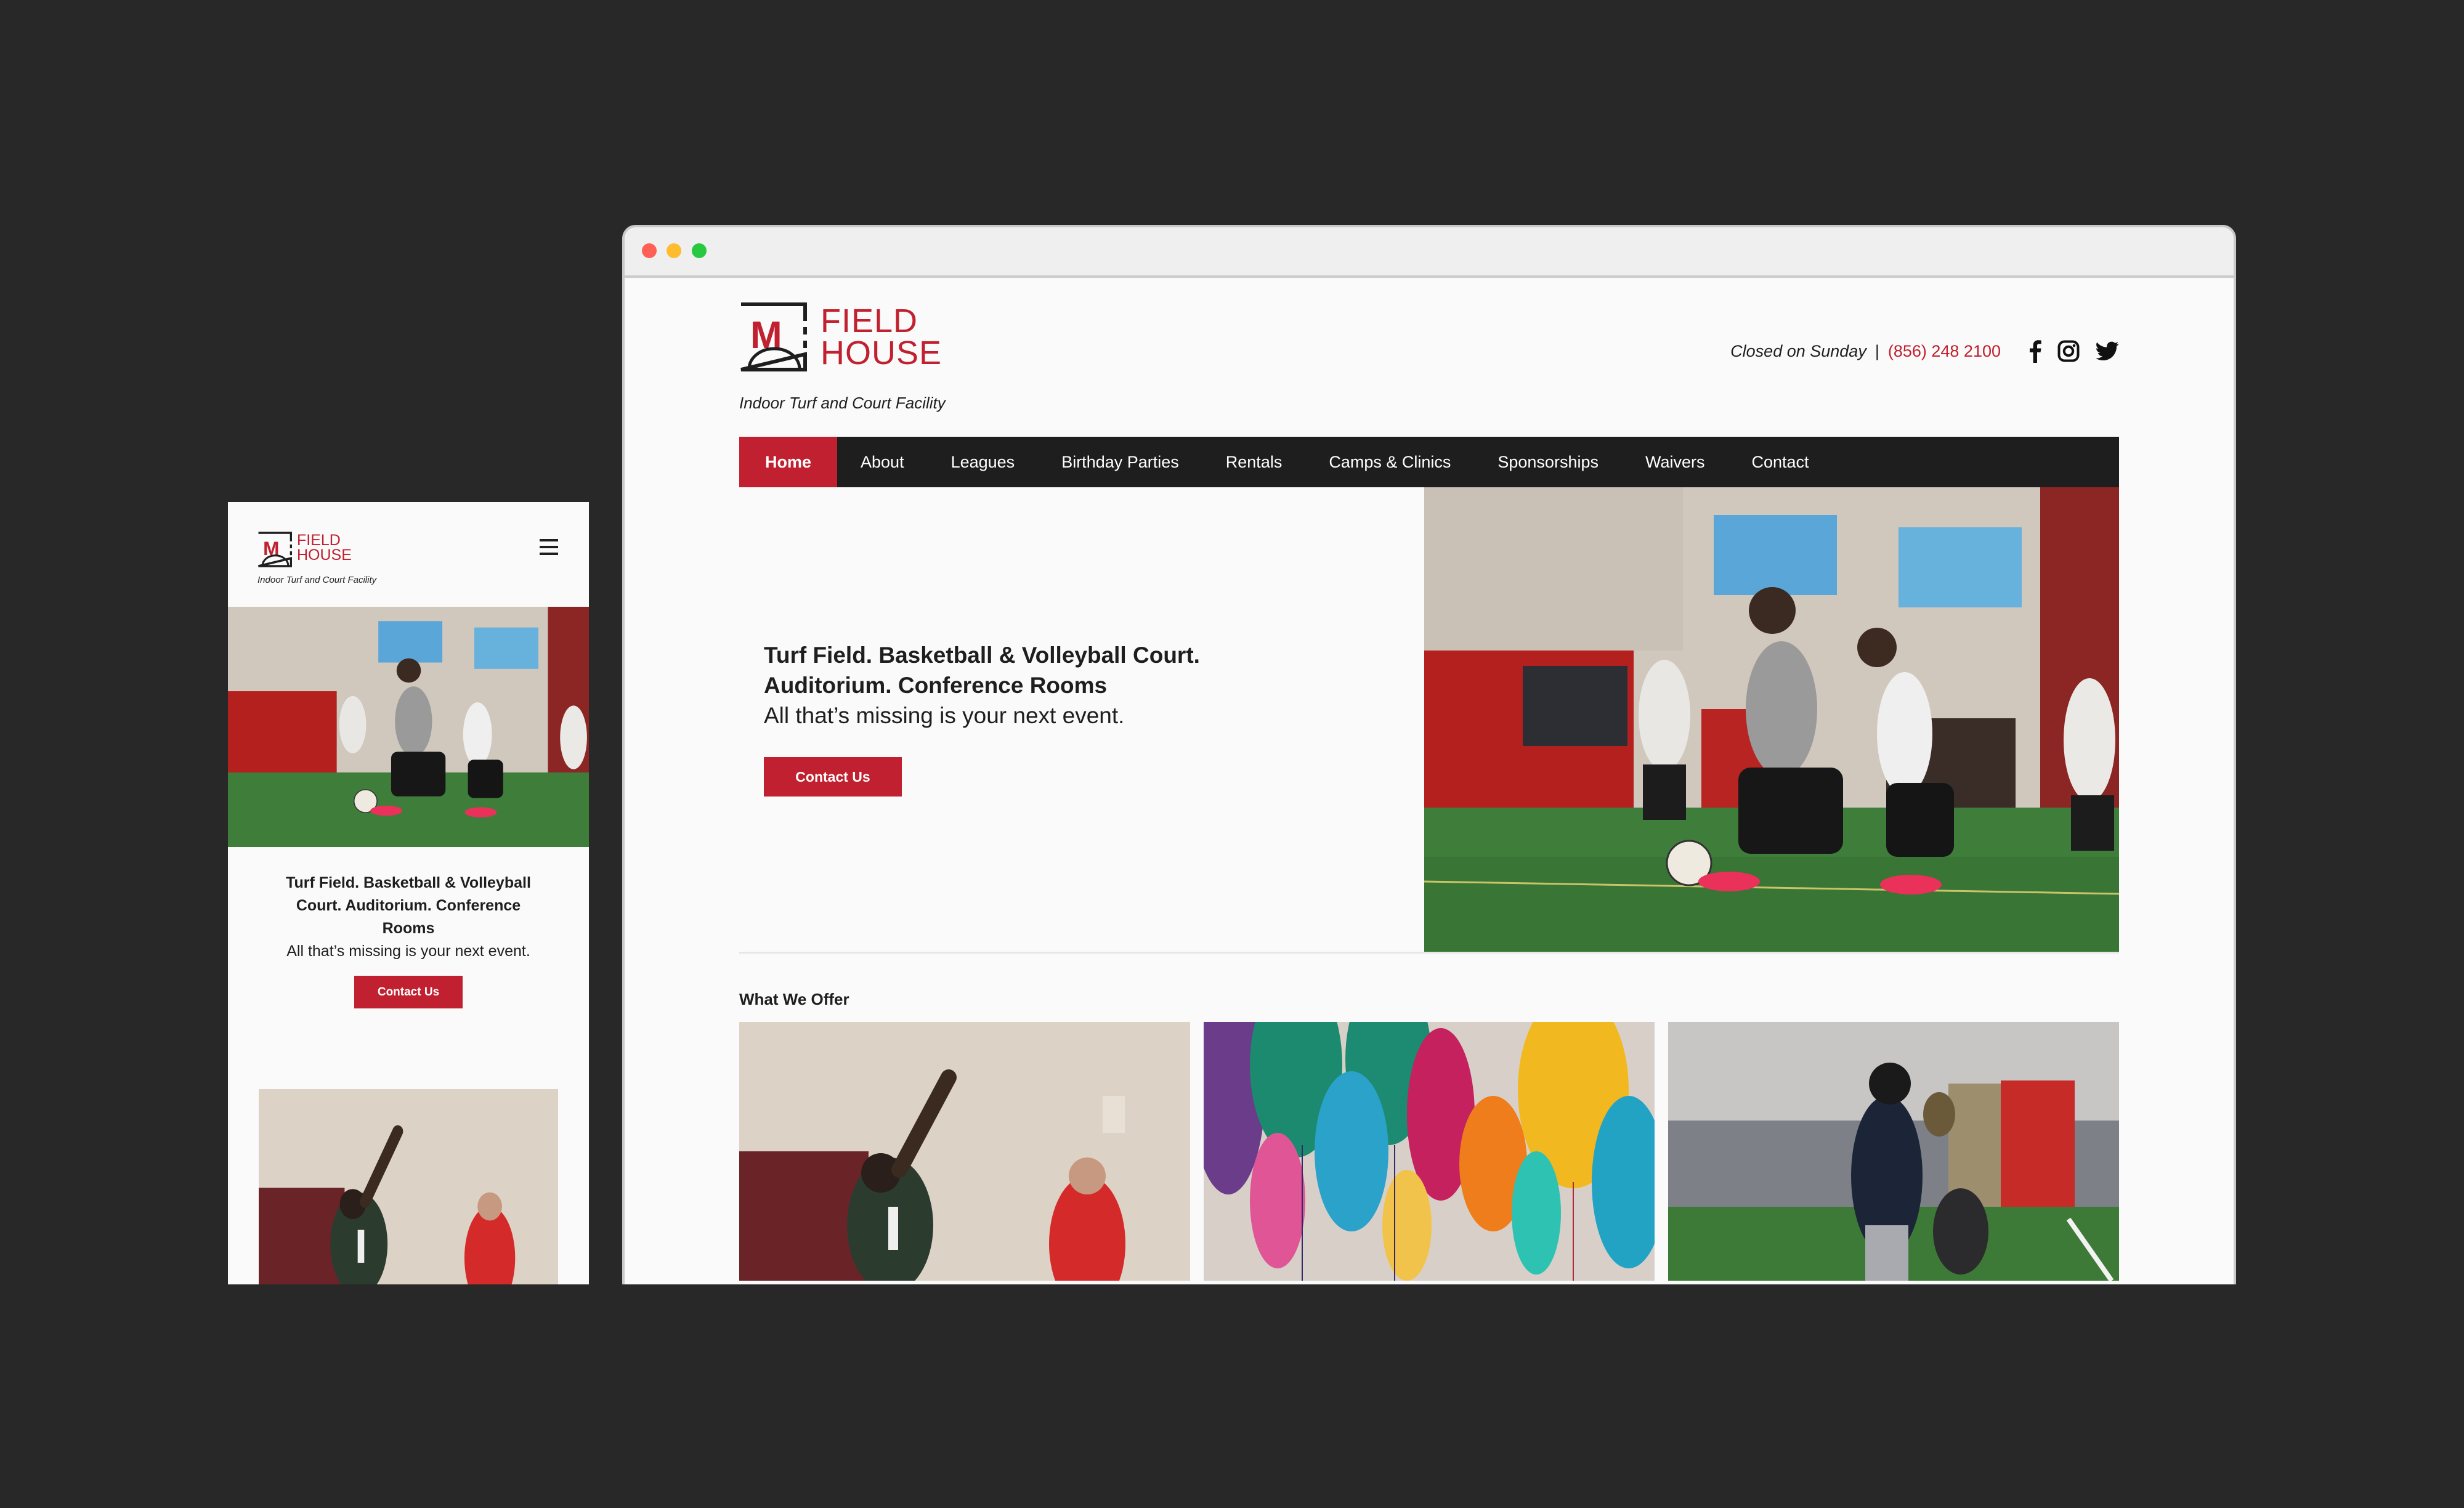 The image size is (2464, 1508). I want to click on nav-item-camps-clinics: Camps & Clinics, so click(1389, 462).